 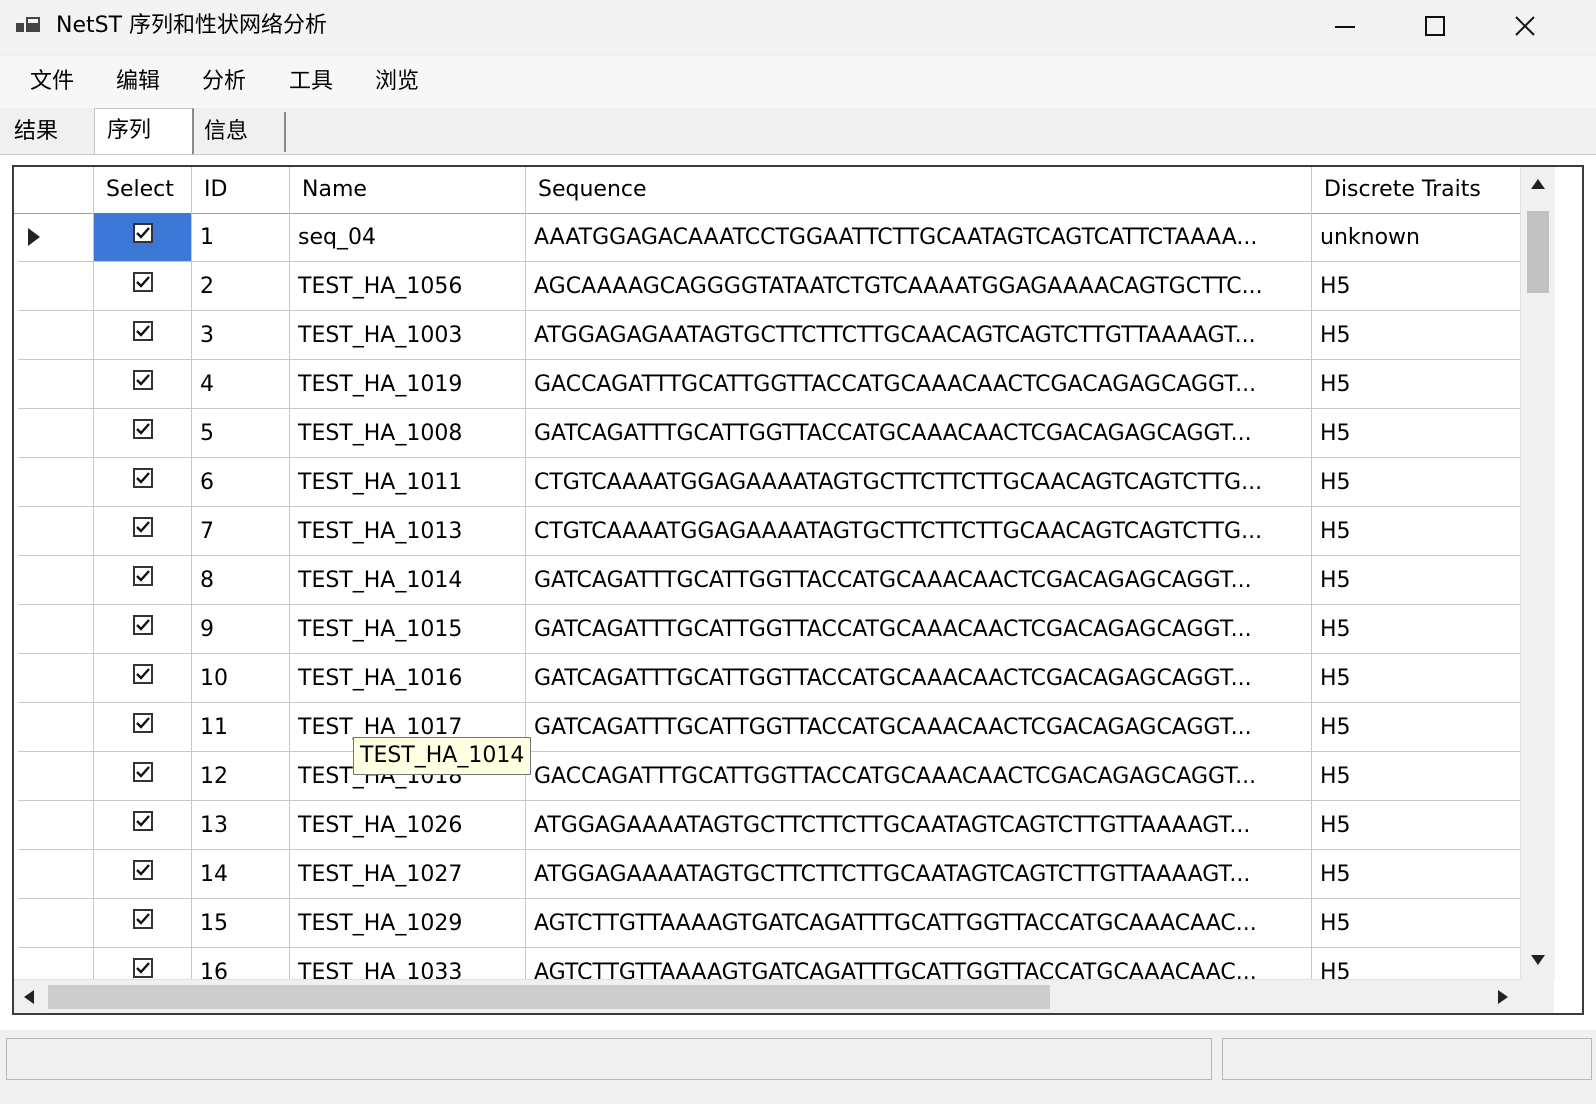 What do you see at coordinates (241, 727) in the screenshot?
I see `cell-id: 11` at bounding box center [241, 727].